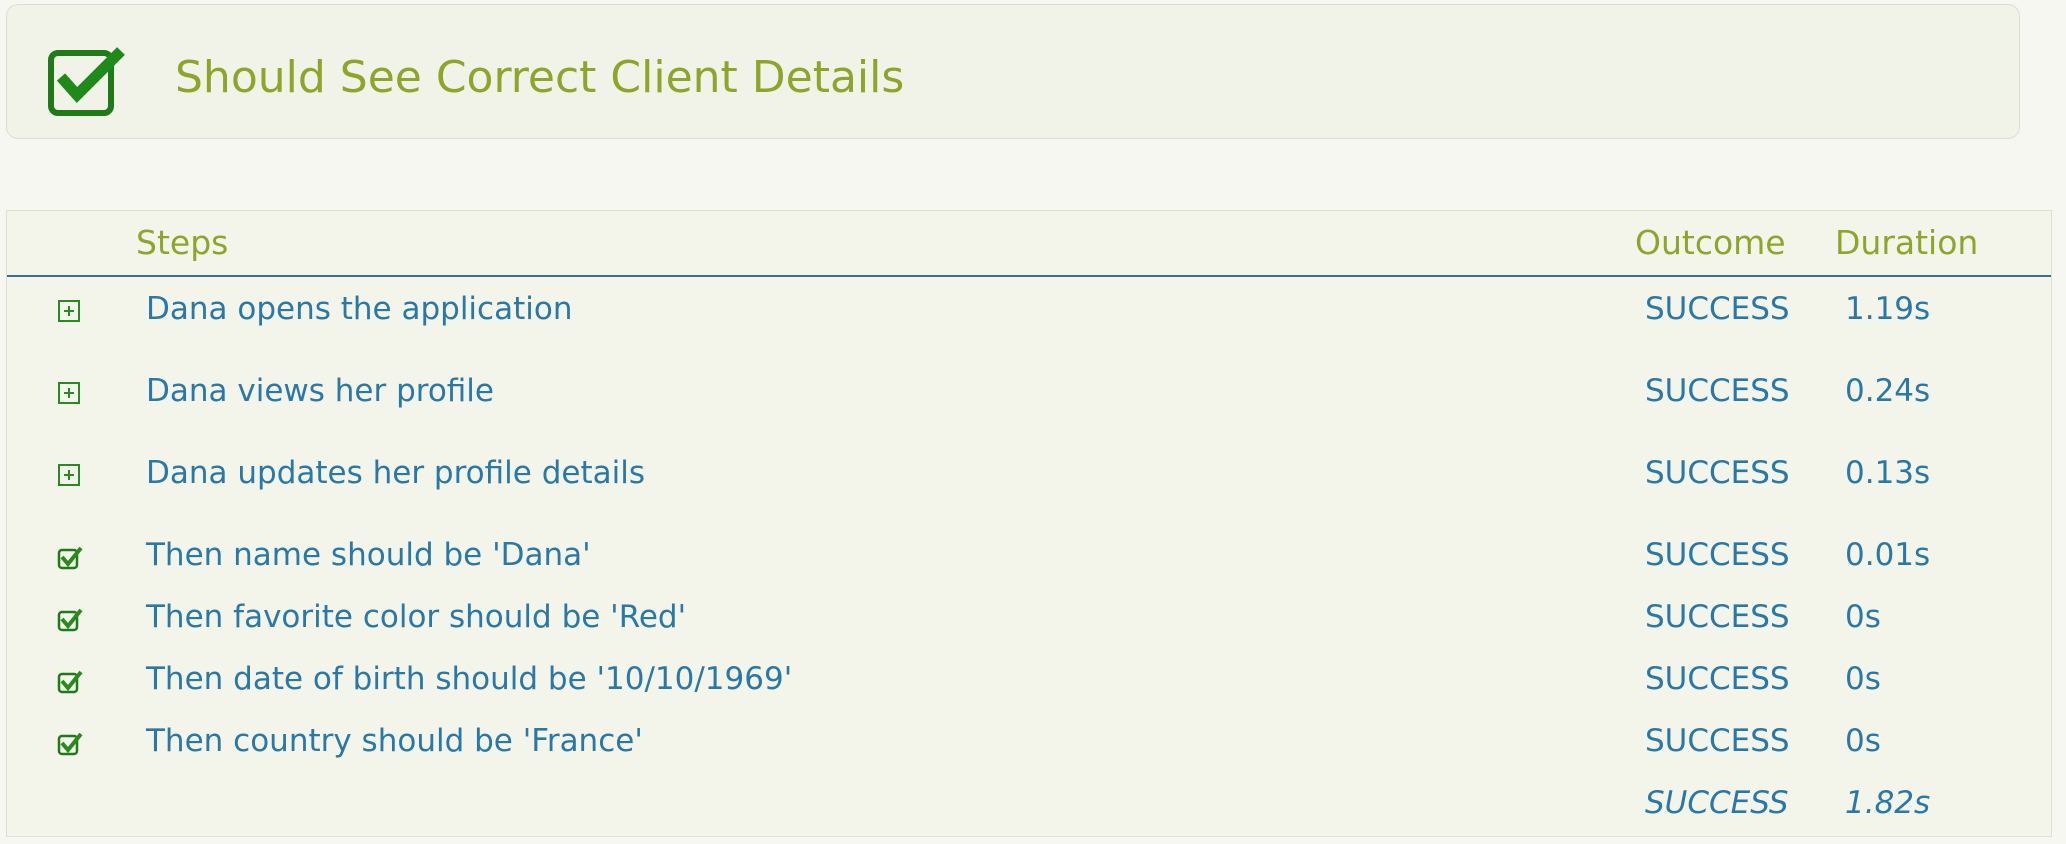 Image resolution: width=2066 pixels, height=844 pixels. Describe the element at coordinates (1888, 309) in the screenshot. I see `step-duration: 1.19s` at that location.